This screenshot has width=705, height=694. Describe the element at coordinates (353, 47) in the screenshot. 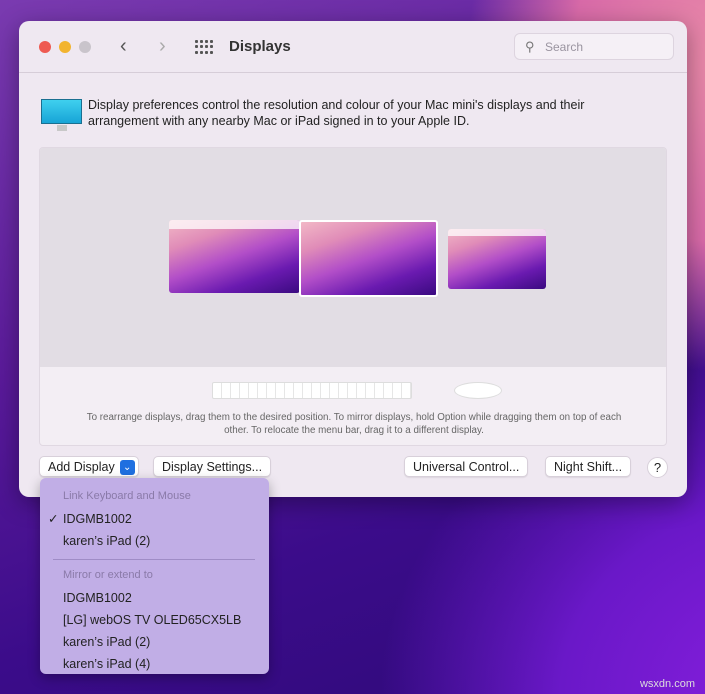

I see `title-bar: ‹ › Displays ⚲ Search` at that location.